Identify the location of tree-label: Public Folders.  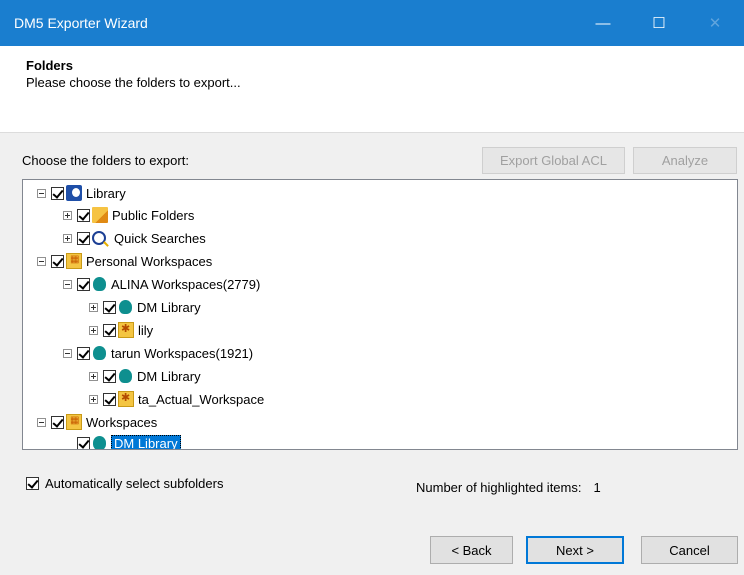
(153, 215).